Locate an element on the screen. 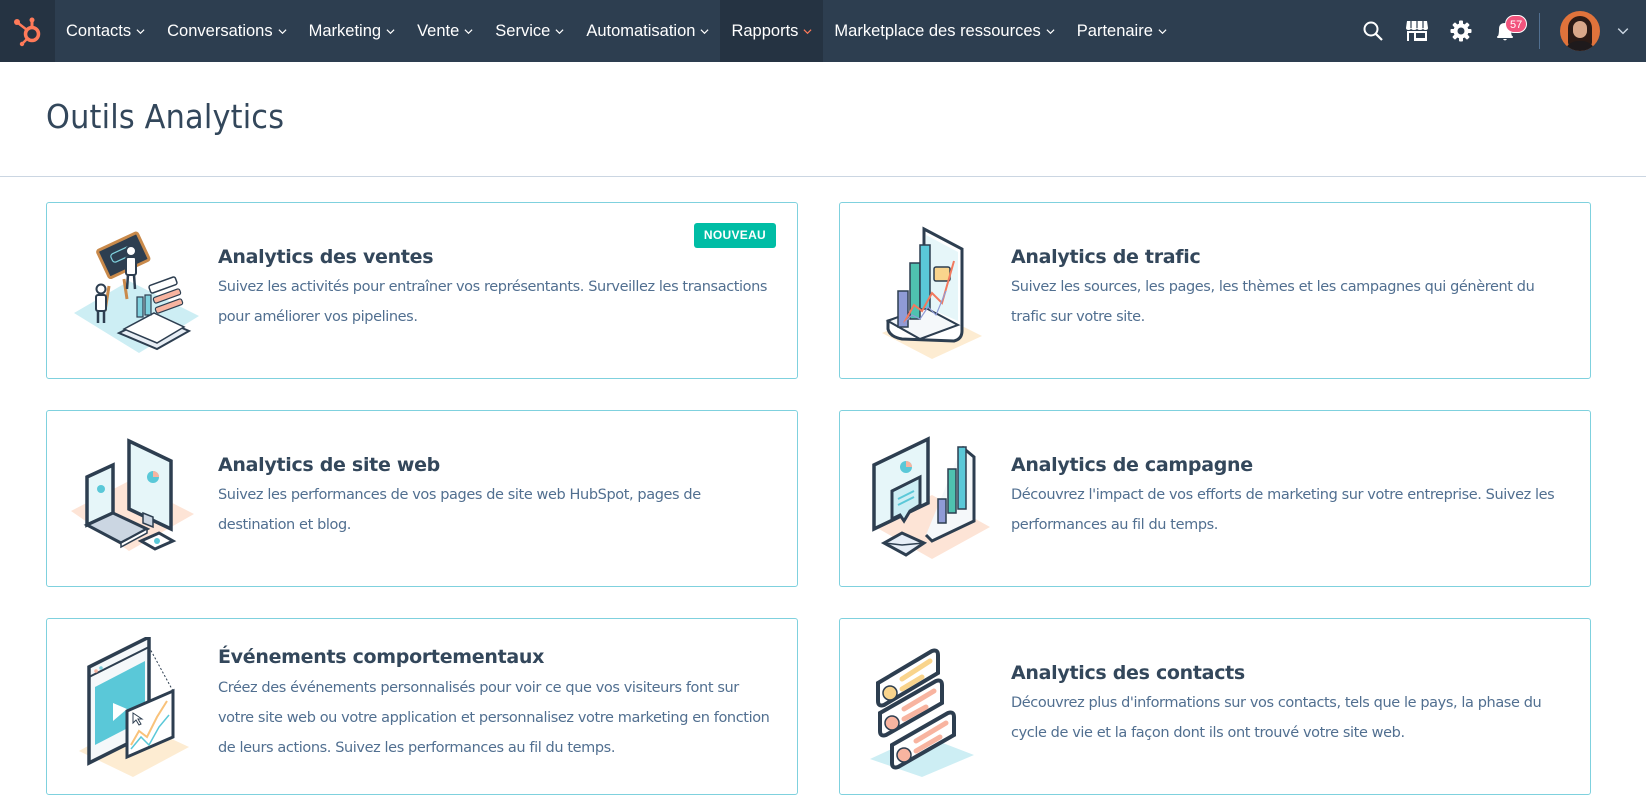 Image resolution: width=1646 pixels, height=809 pixels. hubspot-logo is located at coordinates (27, 31).